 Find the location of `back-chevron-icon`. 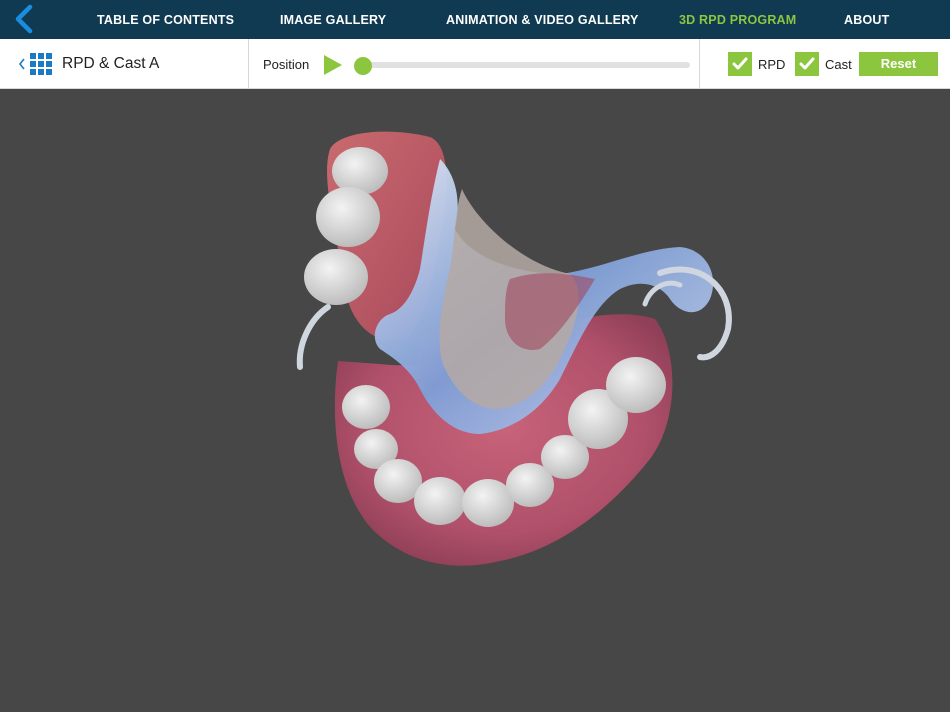

back-chevron-icon is located at coordinates (24, 19).